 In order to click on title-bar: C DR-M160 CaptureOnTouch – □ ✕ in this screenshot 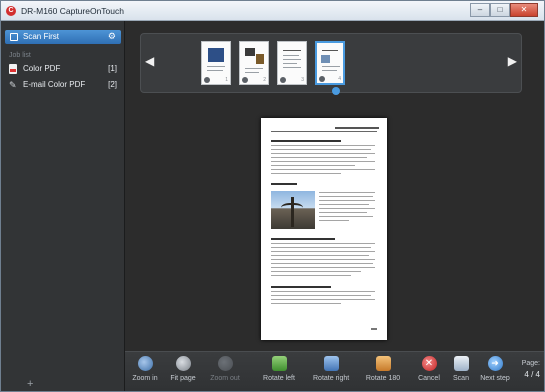, I will do `click(272, 11)`.